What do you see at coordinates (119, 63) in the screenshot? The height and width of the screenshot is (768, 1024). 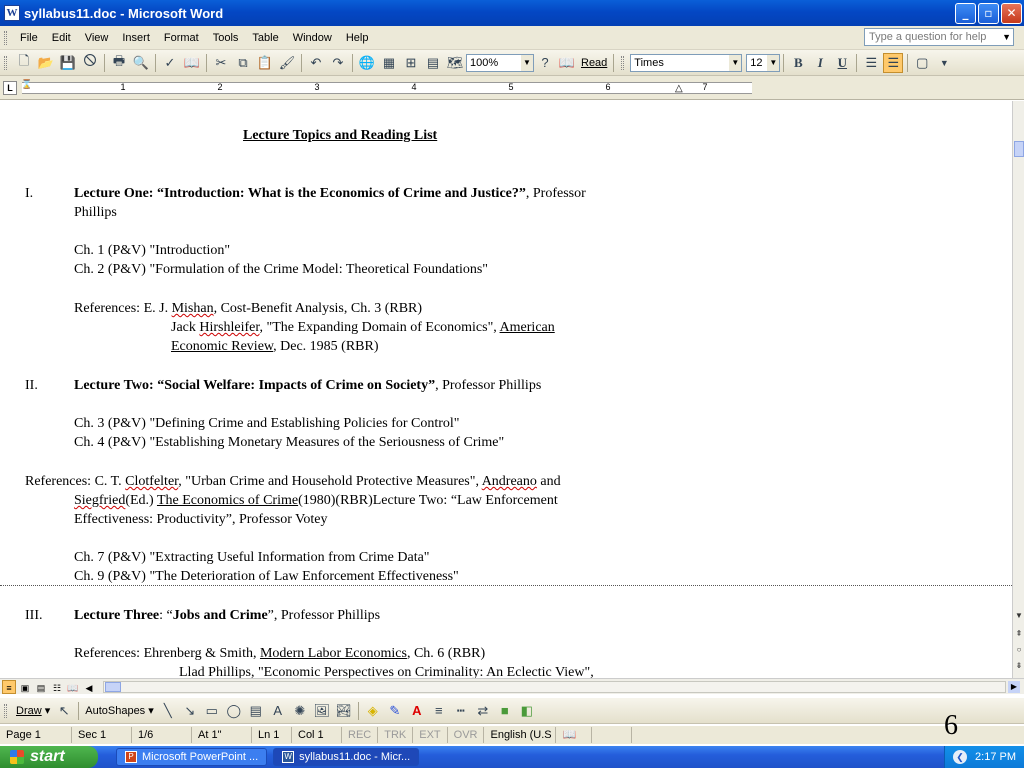 I see `print-icon: 🖶` at bounding box center [119, 63].